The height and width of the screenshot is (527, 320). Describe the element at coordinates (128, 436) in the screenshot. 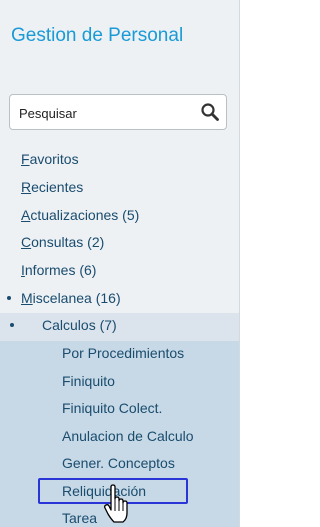

I see `submenu-item-anulacion-de-calculo: Anulacion de Calculo` at that location.